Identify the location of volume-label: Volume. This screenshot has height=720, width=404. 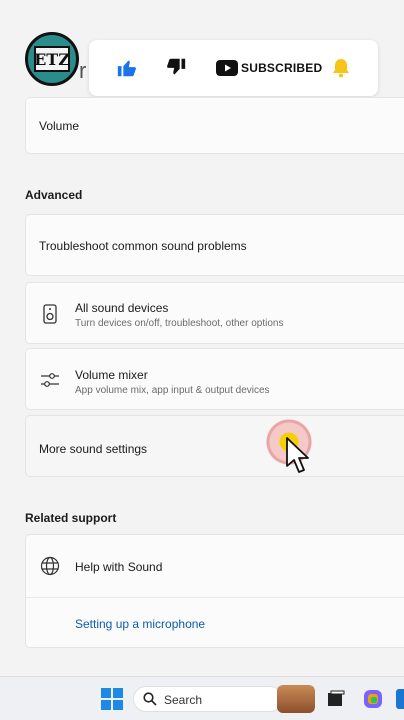
(59, 126).